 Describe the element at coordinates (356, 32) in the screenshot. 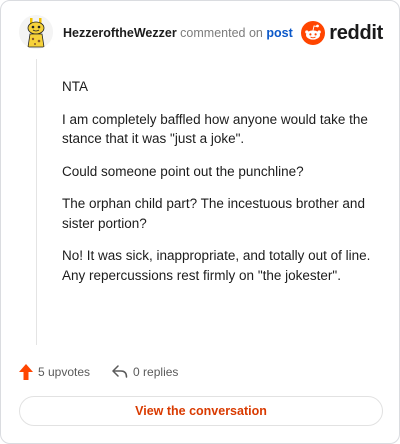

I see `reddit-wordmark: reddit` at that location.